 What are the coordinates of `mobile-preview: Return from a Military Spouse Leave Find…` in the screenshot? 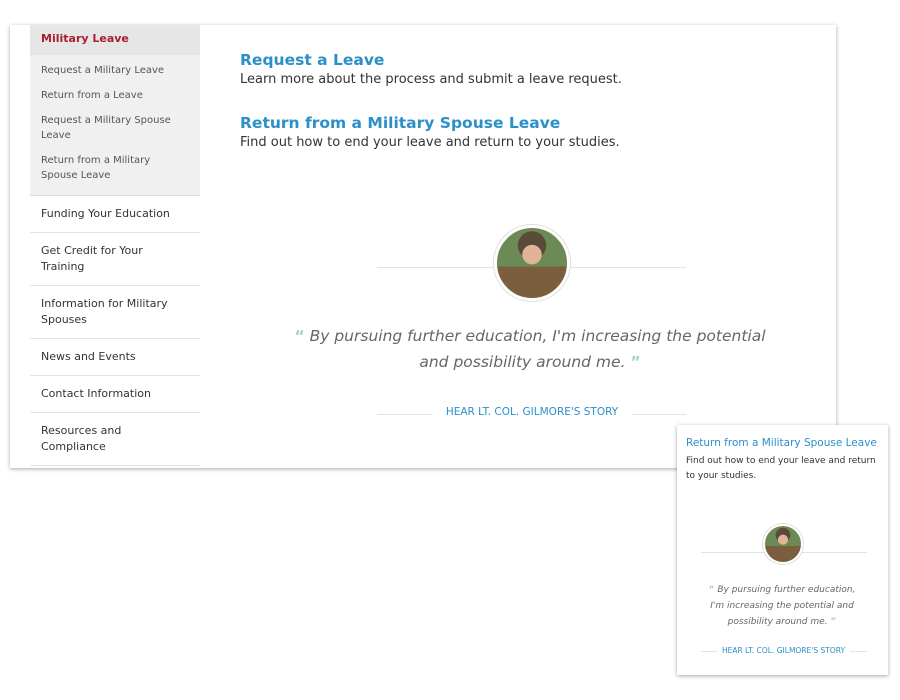 It's located at (782, 550).